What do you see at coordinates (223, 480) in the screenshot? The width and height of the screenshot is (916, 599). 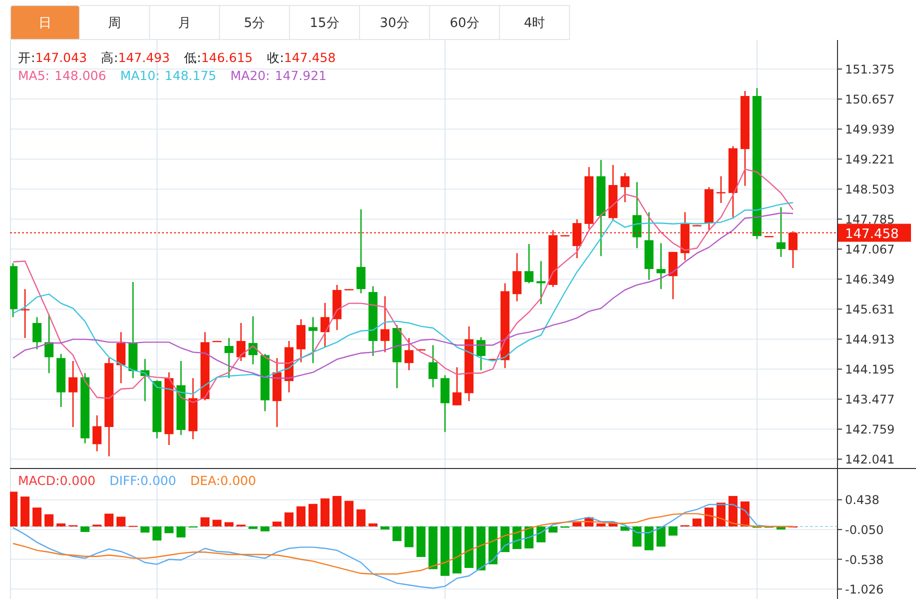 I see `indicator-reading: DEA:0.000` at bounding box center [223, 480].